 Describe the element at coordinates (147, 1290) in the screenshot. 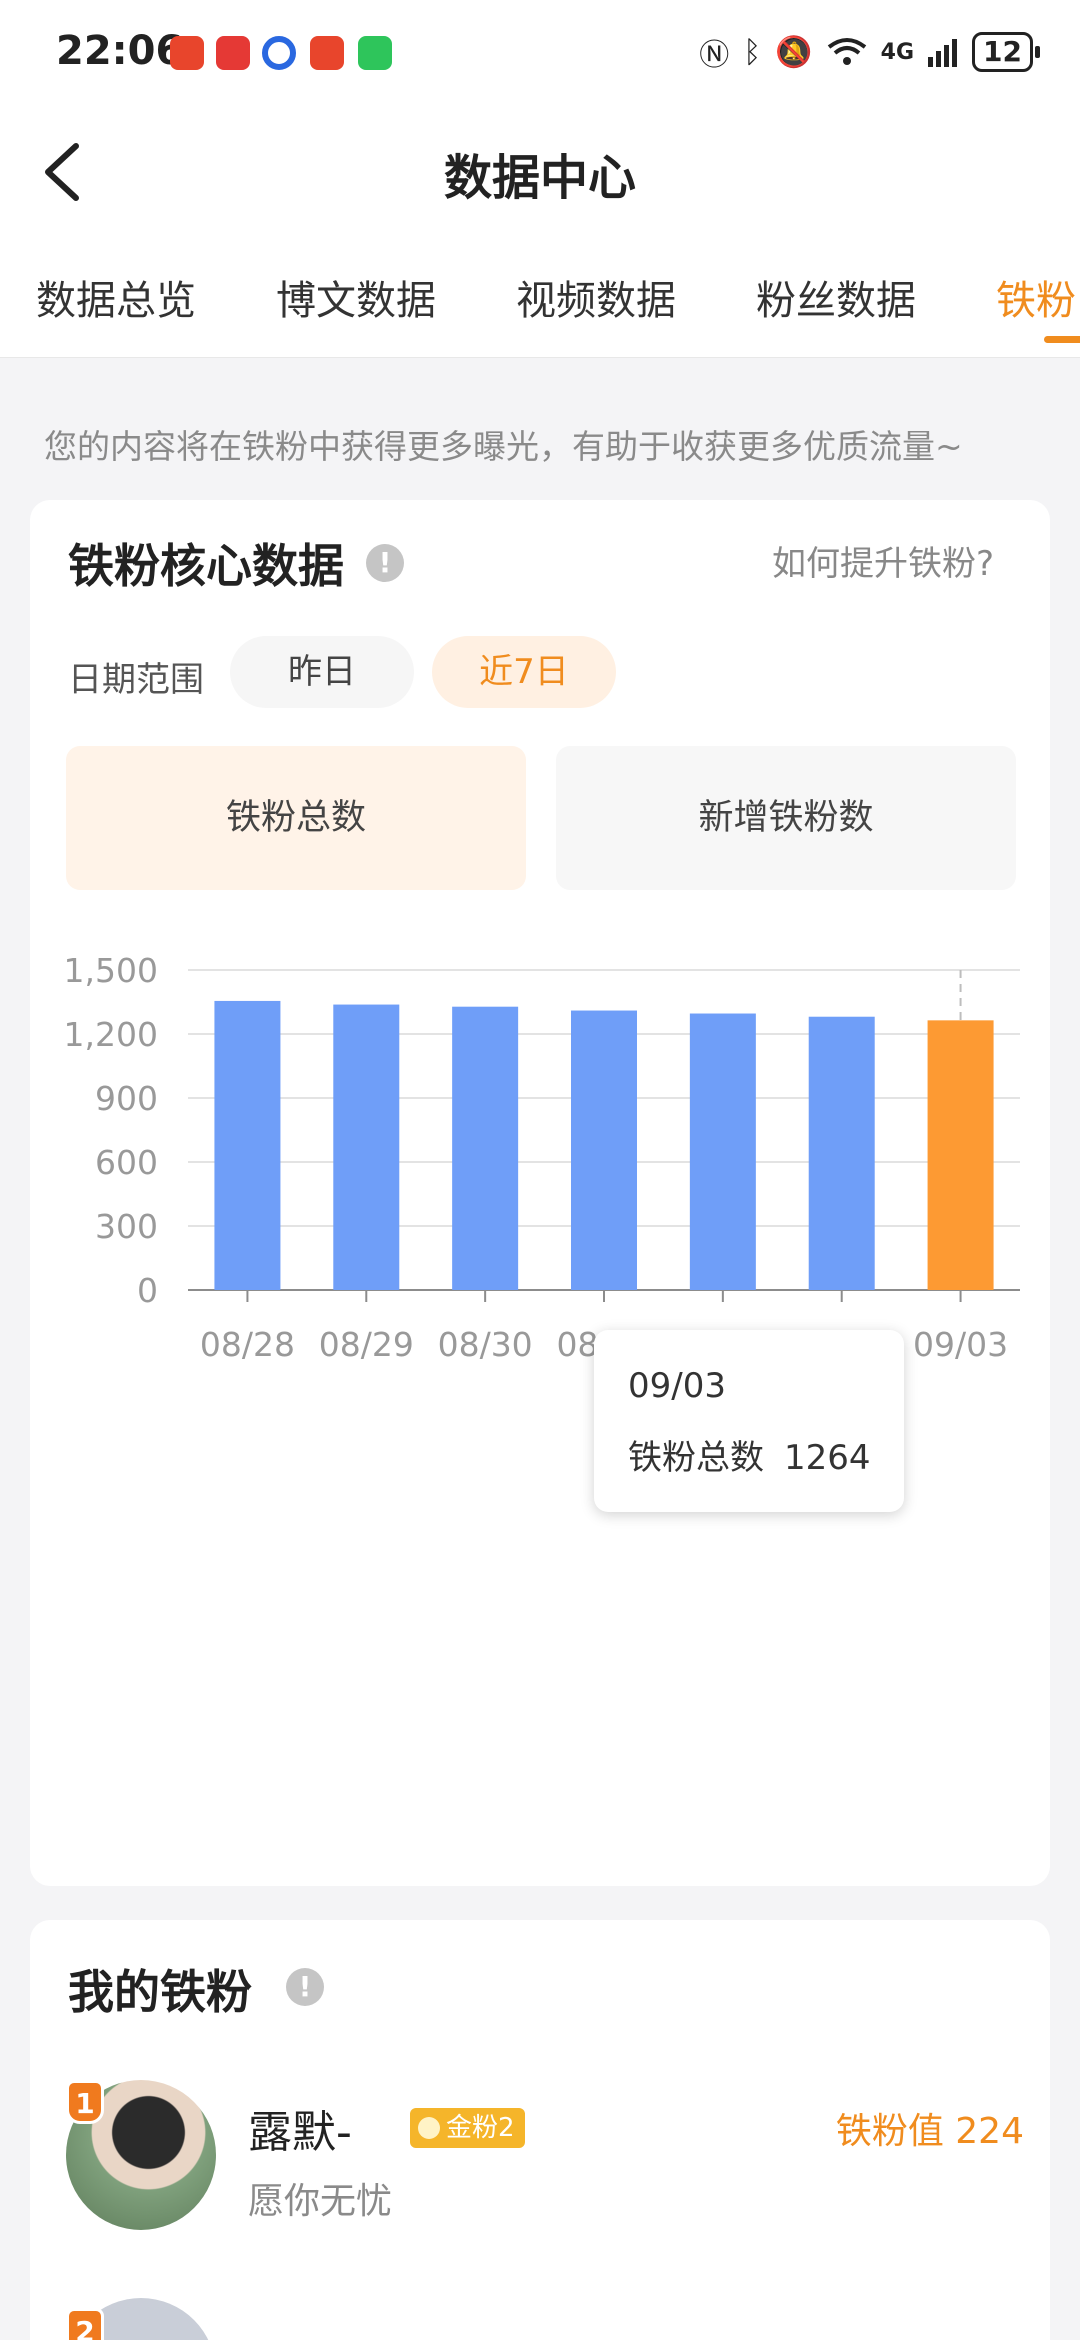

I see `y-tick-label: 0` at that location.